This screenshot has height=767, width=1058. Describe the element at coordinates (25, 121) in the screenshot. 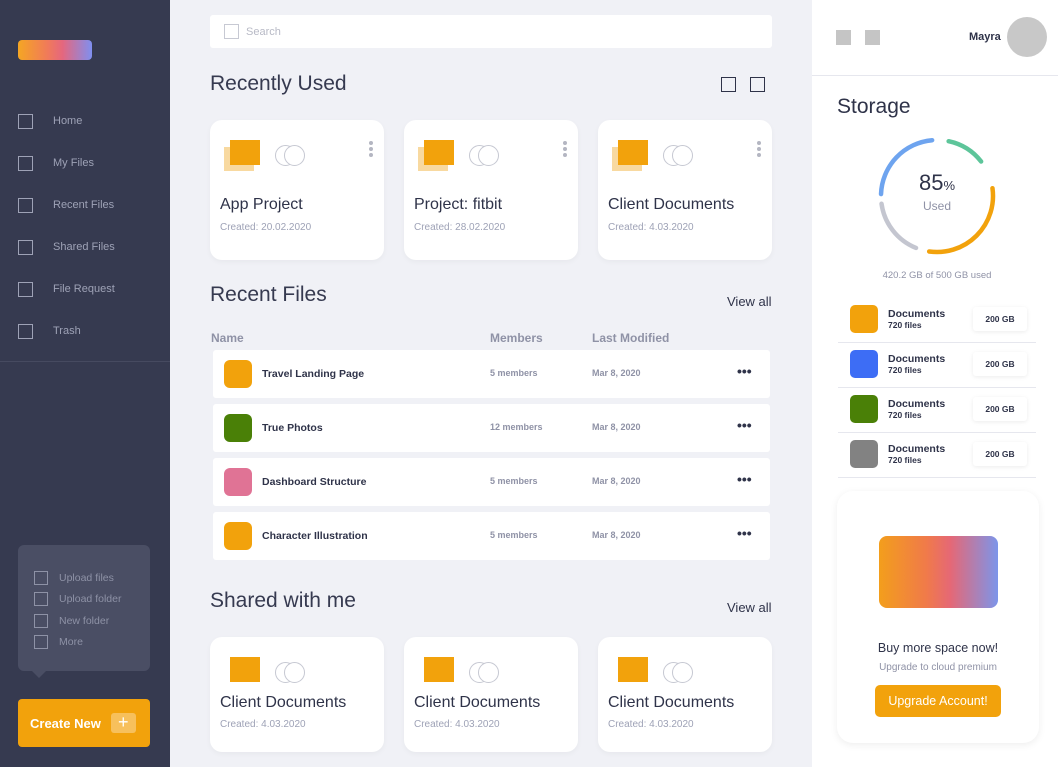

I see `home-icon` at that location.